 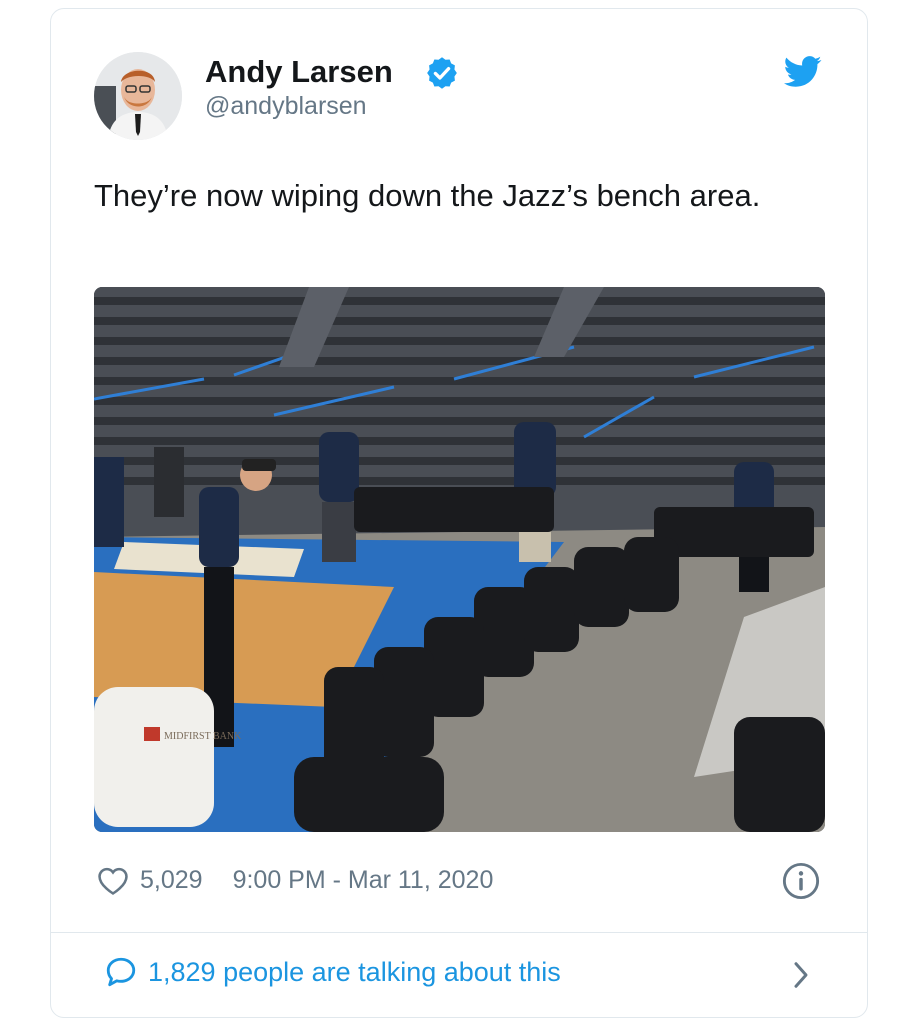 I want to click on conversation-link: 1,829 people are talking about this, so click(x=332, y=972).